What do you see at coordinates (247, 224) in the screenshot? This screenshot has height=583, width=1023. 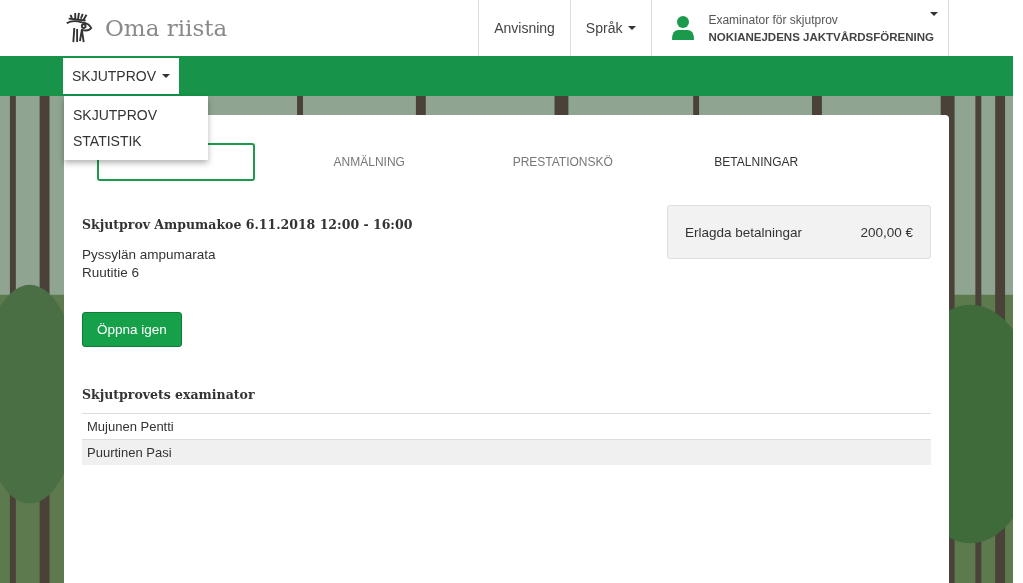 I see `event-title: Skjutprov Ampumakoe 6.11.2018 12:00 - 16:00` at bounding box center [247, 224].